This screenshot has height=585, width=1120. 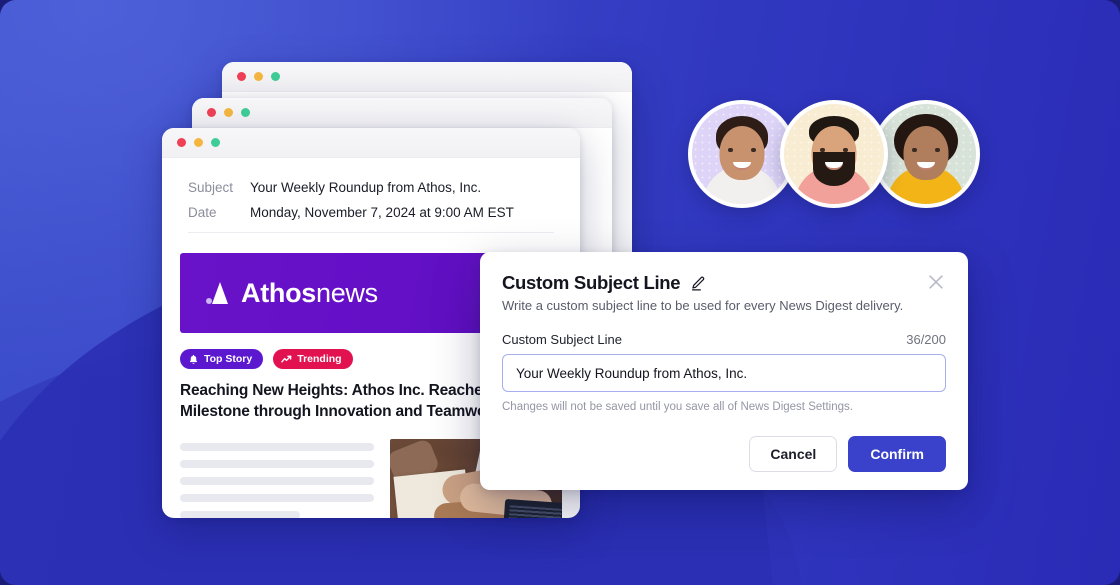 I want to click on article-text-placeholder, so click(x=277, y=478).